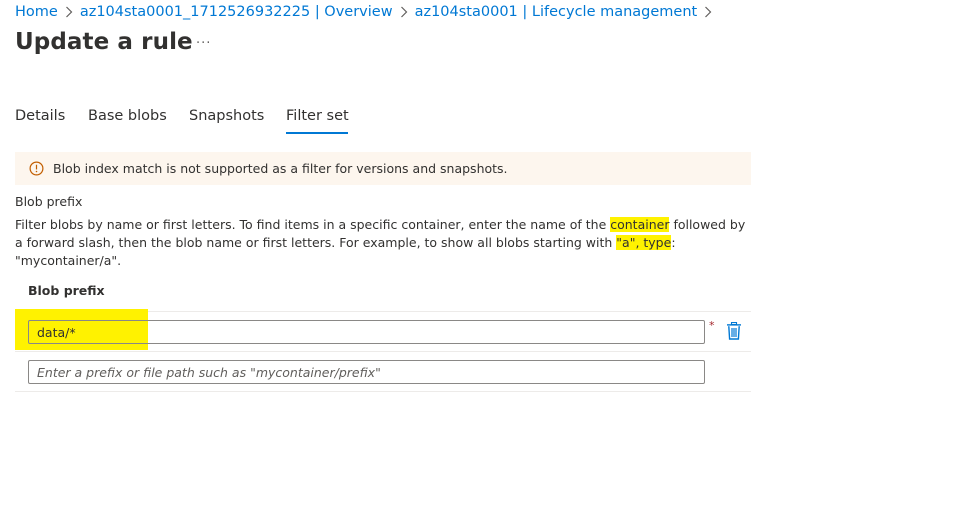 The width and height of the screenshot is (957, 508). I want to click on blob-prefix-input, so click(366, 332).